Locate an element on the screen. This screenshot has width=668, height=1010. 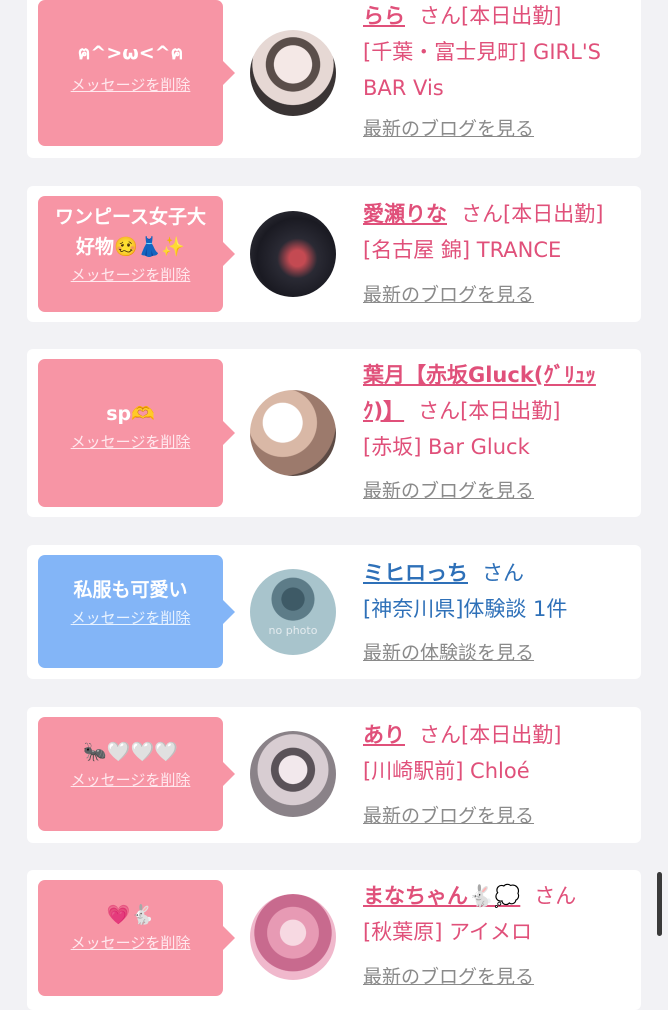
message-bubble: ฅ^>ω<^ฅ メッセージを削除 is located at coordinates (136, 73).